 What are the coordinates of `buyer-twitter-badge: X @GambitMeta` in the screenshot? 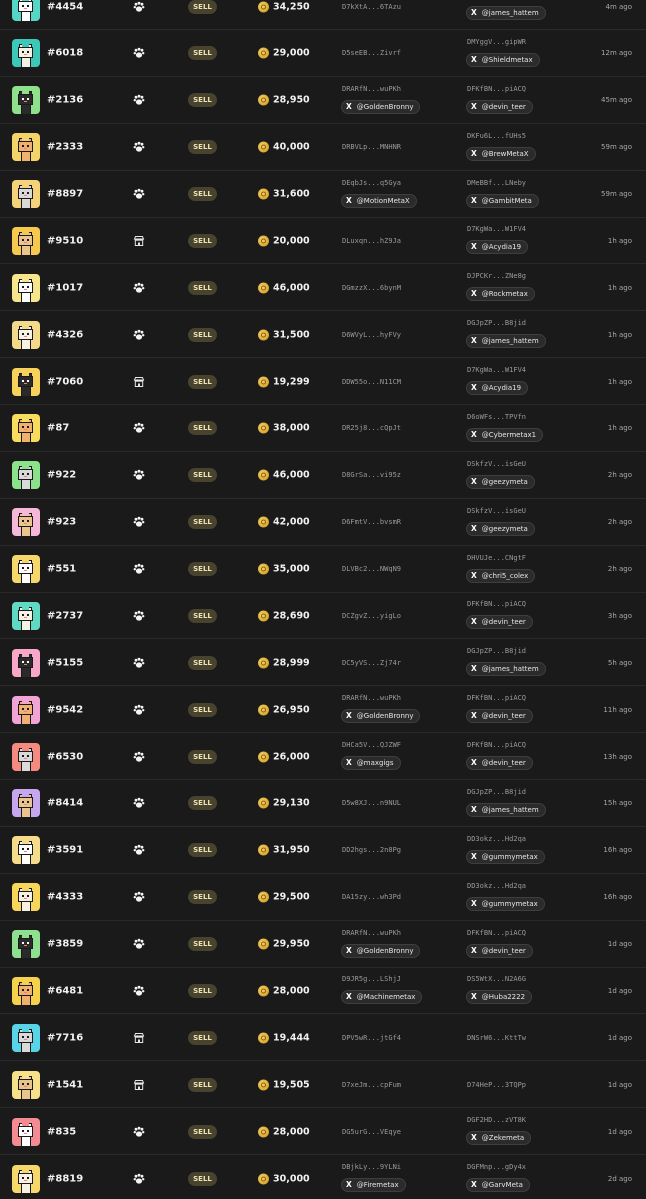 It's located at (502, 200).